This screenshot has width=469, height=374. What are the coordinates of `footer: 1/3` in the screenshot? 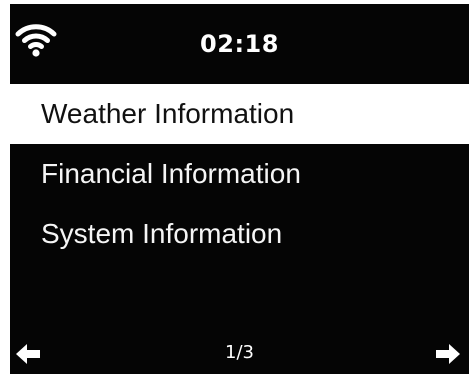 It's located at (239, 354).